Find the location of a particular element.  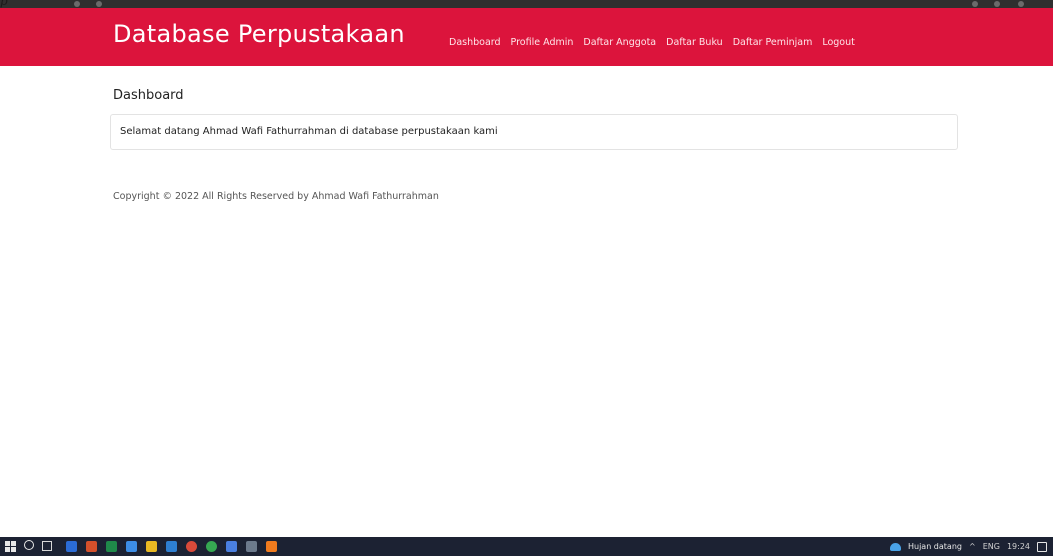

tray-chevron-icon: ^ is located at coordinates (972, 546).